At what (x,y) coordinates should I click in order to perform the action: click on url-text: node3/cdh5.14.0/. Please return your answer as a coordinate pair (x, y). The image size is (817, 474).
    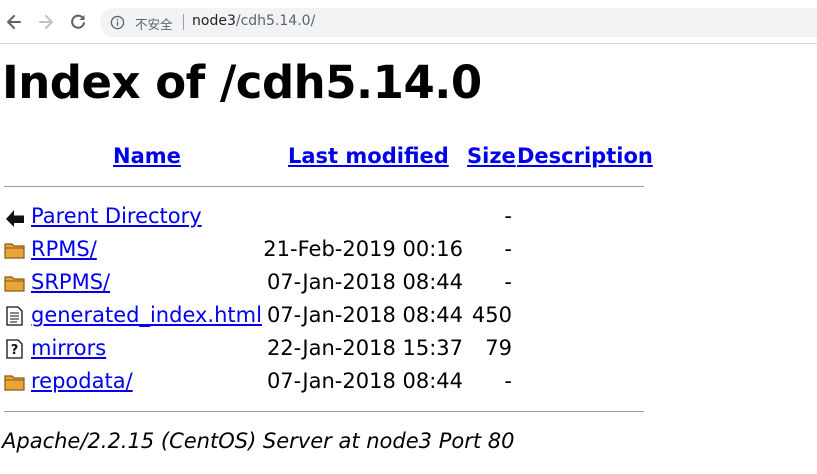
    Looking at the image, I should click on (253, 21).